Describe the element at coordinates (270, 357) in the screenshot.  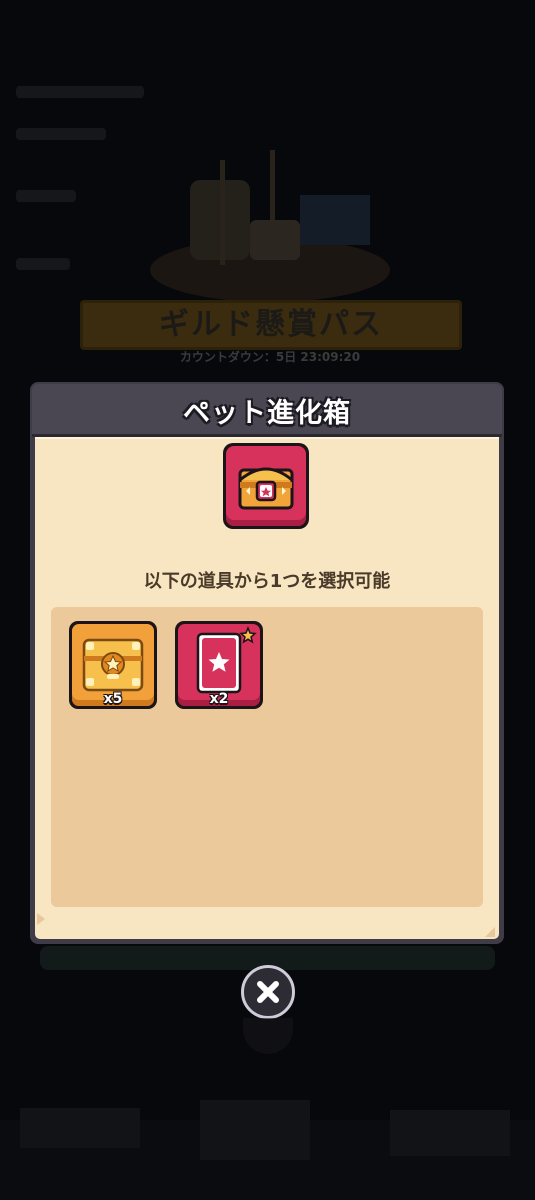
I see `bg-countdown: カウントダウン：5日 23:09:20` at that location.